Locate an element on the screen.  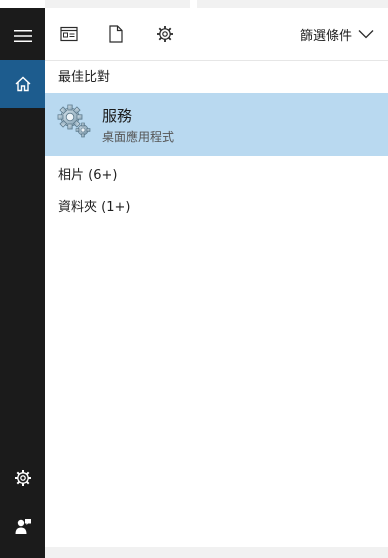
feedback-icon is located at coordinates (23, 526).